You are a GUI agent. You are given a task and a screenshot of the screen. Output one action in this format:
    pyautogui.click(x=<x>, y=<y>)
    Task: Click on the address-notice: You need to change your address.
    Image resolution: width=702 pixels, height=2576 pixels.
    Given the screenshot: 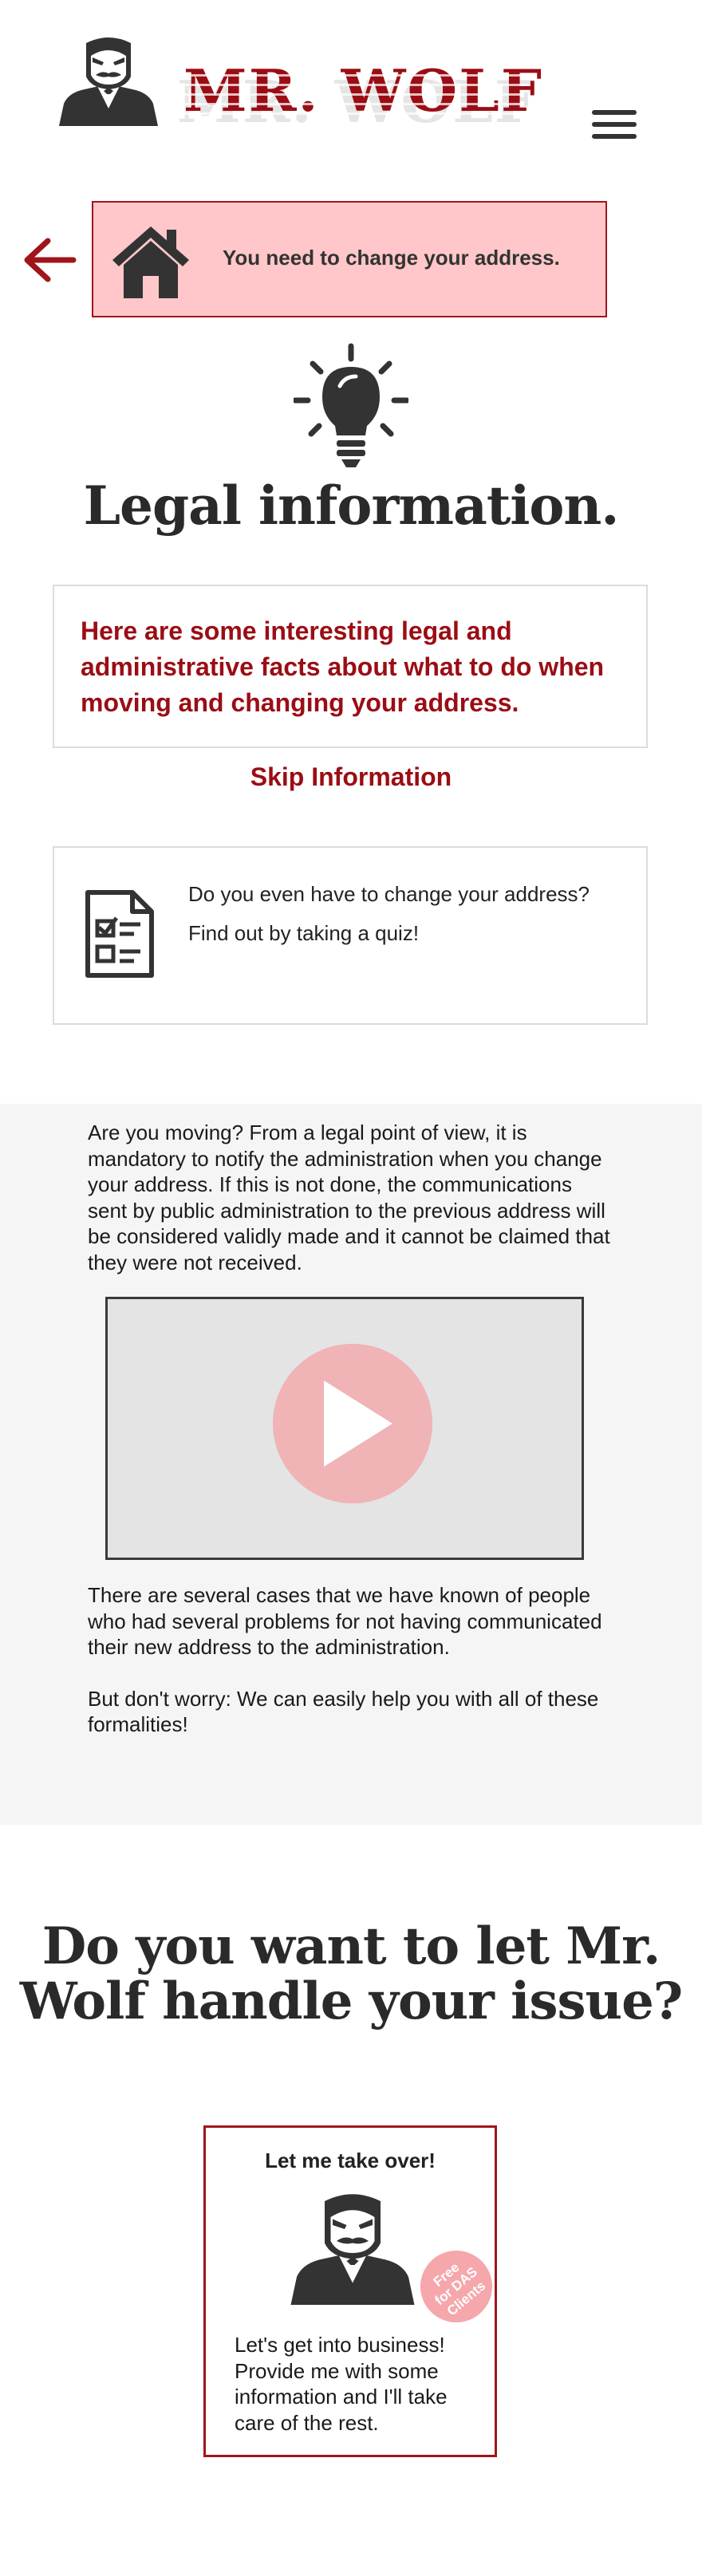 What is the action you would take?
    pyautogui.click(x=349, y=259)
    